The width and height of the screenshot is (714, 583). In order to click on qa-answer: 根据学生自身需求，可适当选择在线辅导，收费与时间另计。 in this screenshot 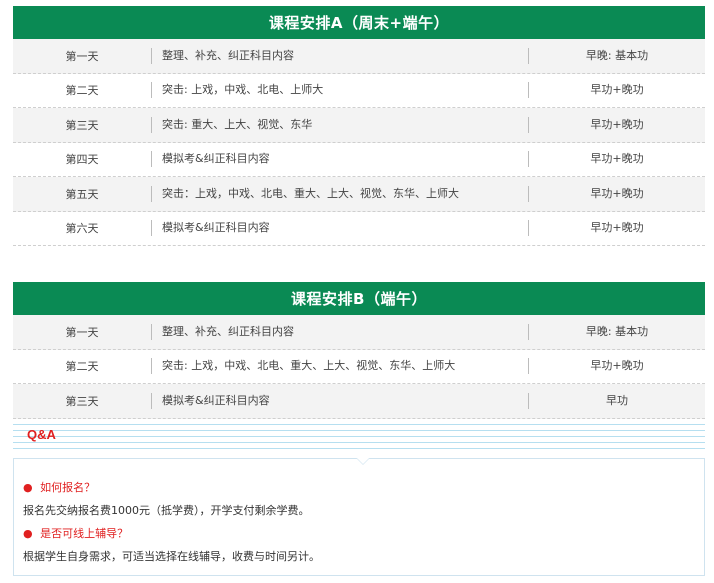, I will do `click(171, 556)`.